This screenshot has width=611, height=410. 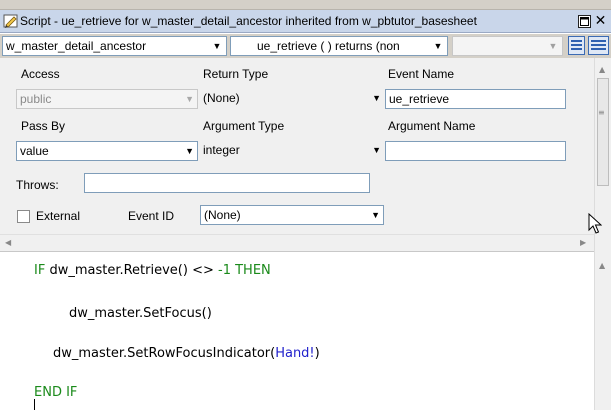 What do you see at coordinates (34, 151) in the screenshot?
I see `pass-by-value: value` at bounding box center [34, 151].